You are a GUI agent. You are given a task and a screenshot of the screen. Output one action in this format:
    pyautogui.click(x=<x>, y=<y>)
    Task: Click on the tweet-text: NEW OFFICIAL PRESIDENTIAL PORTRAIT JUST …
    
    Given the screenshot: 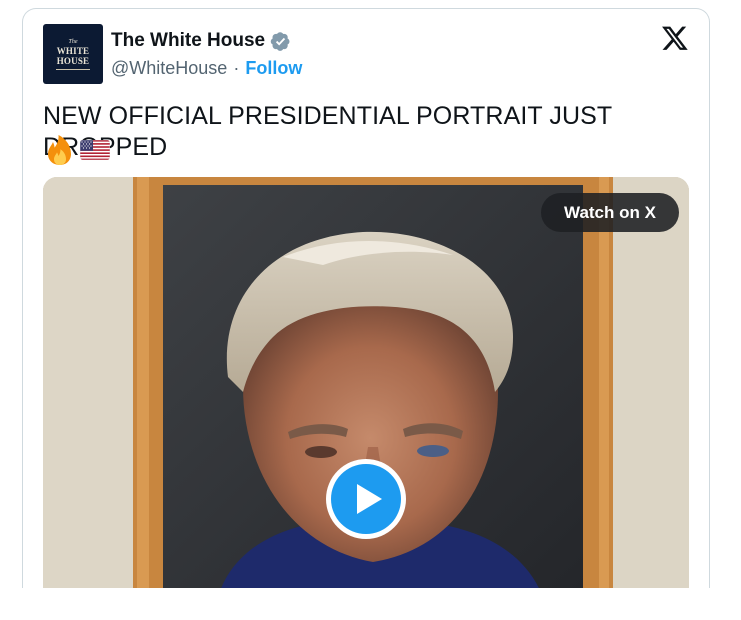 What is the action you would take?
    pyautogui.click(x=327, y=131)
    